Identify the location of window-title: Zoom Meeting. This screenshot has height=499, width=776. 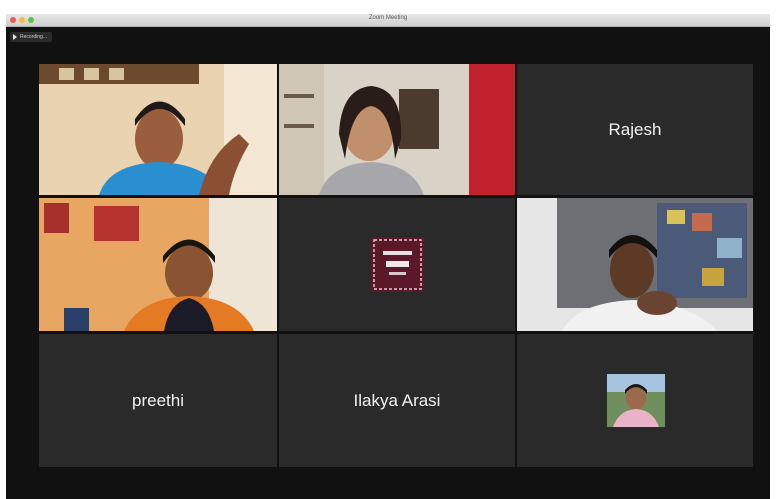
(388, 18).